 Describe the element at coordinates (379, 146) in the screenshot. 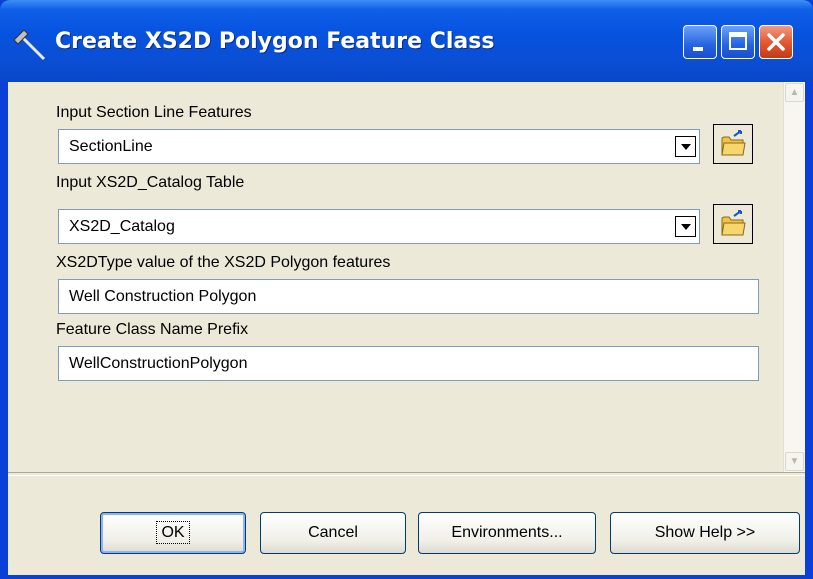

I see `section-line-combobox: SectionLine` at that location.